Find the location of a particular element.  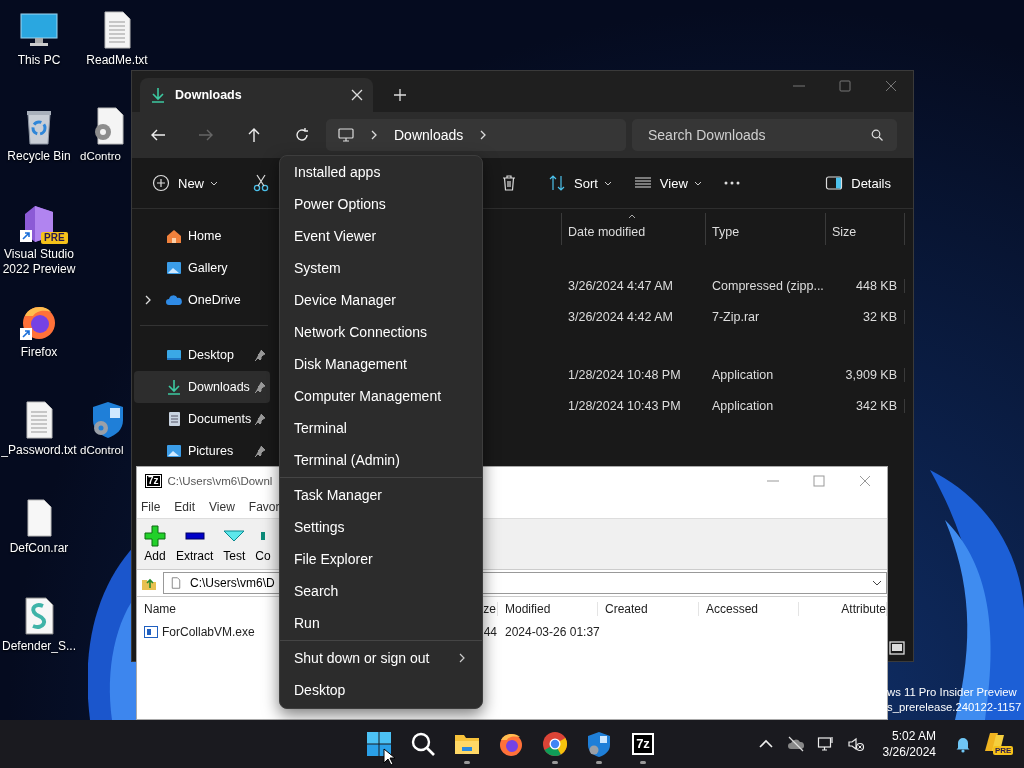

table-cell: 342 KB is located at coordinates (865, 405).